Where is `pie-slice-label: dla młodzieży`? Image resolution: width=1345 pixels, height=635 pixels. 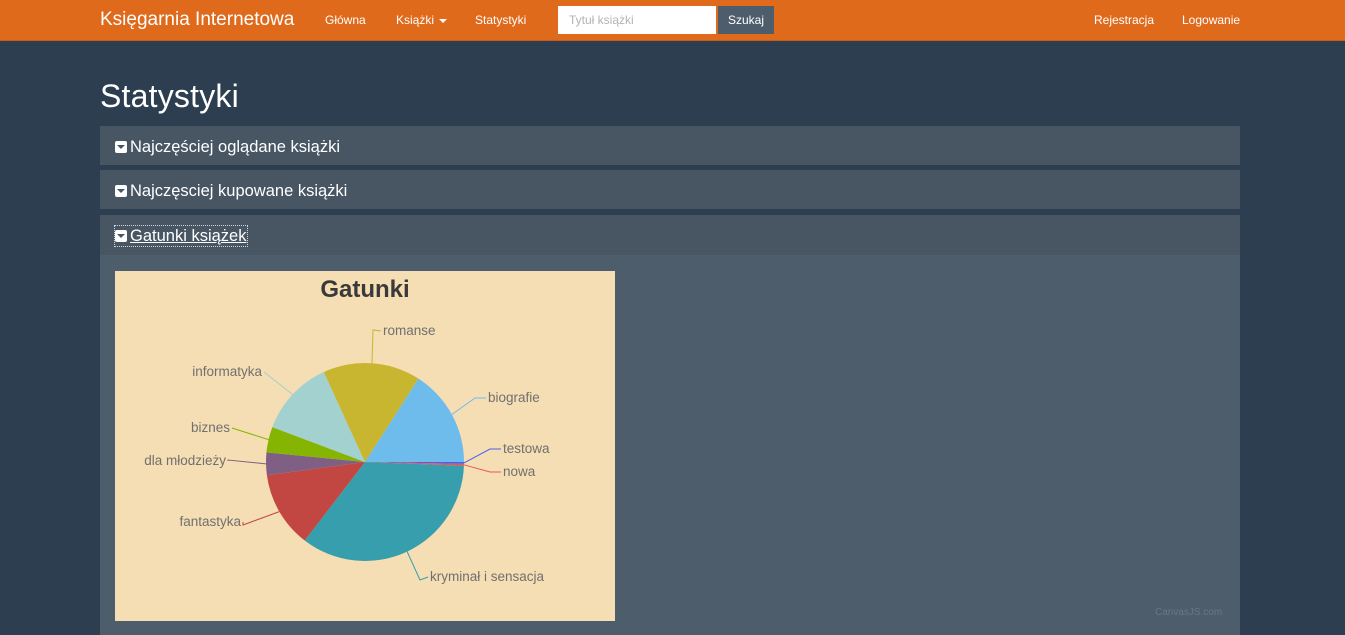 pie-slice-label: dla młodzieży is located at coordinates (185, 460).